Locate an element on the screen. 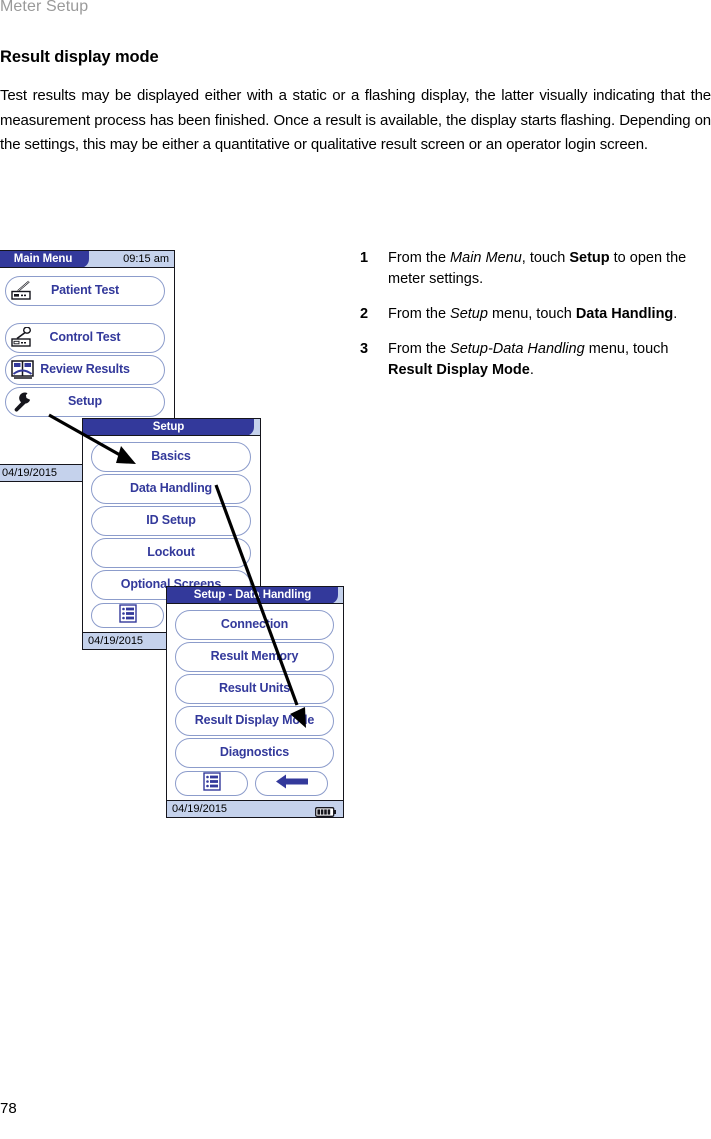 Image resolution: width=711 pixels, height=1139 pixels. menu-button-label: Lockout is located at coordinates (171, 552).